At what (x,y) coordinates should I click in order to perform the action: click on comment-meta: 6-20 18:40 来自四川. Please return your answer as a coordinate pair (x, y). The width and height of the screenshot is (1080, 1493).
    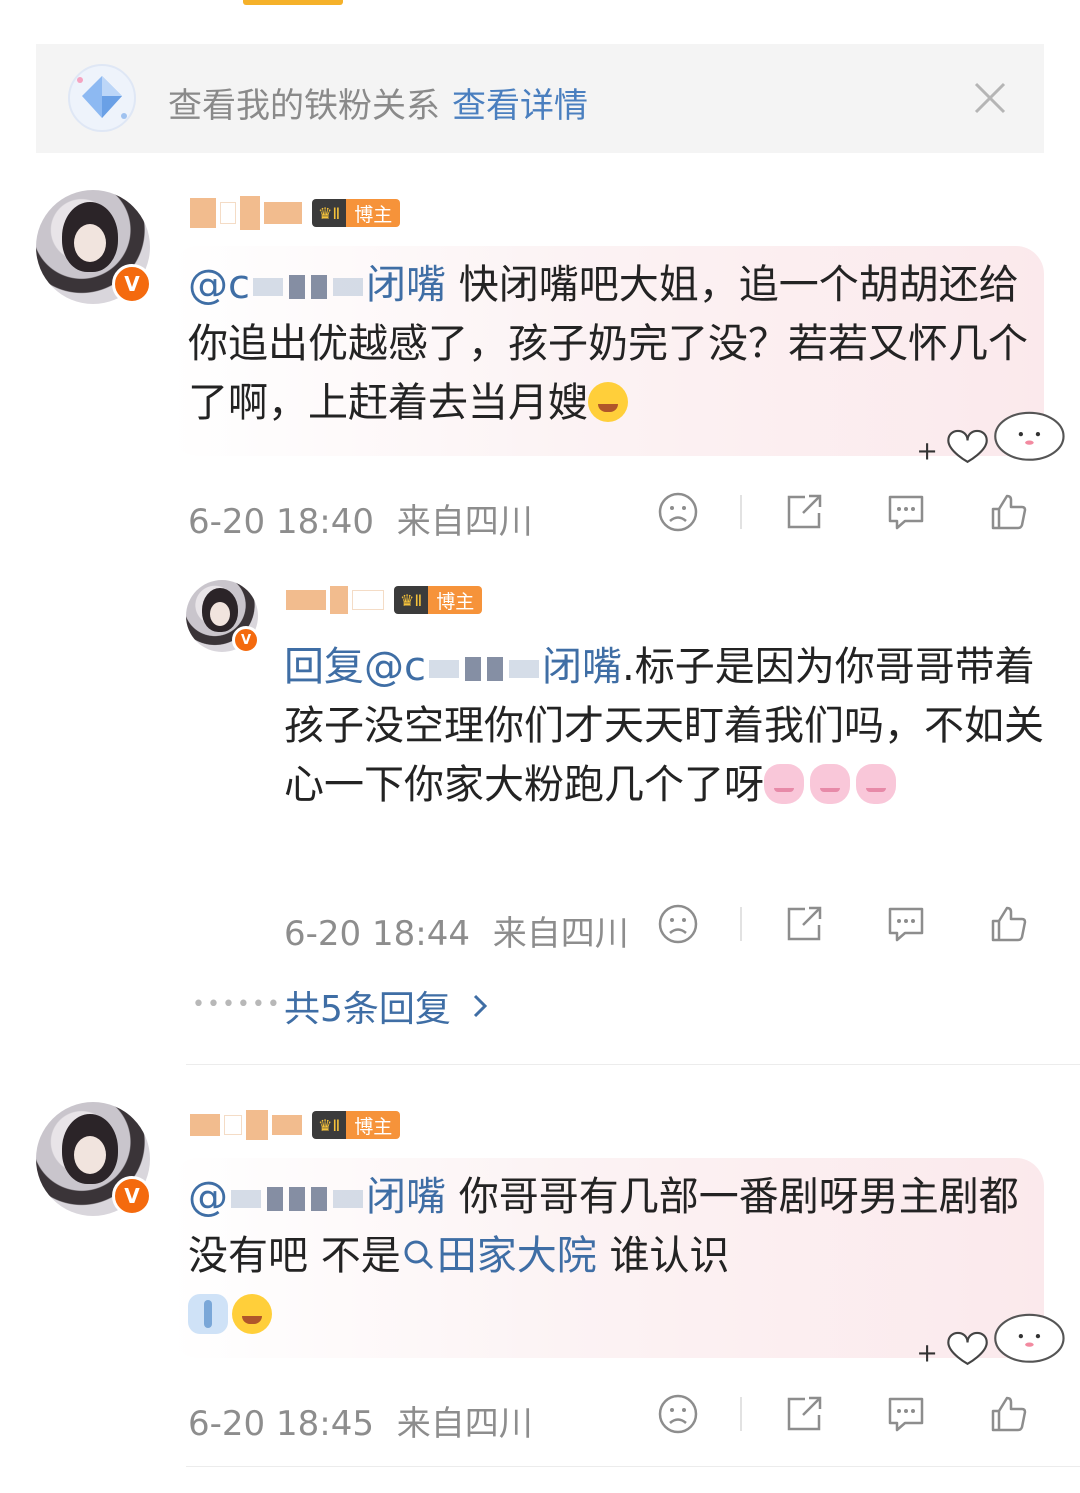
    Looking at the image, I should click on (360, 518).